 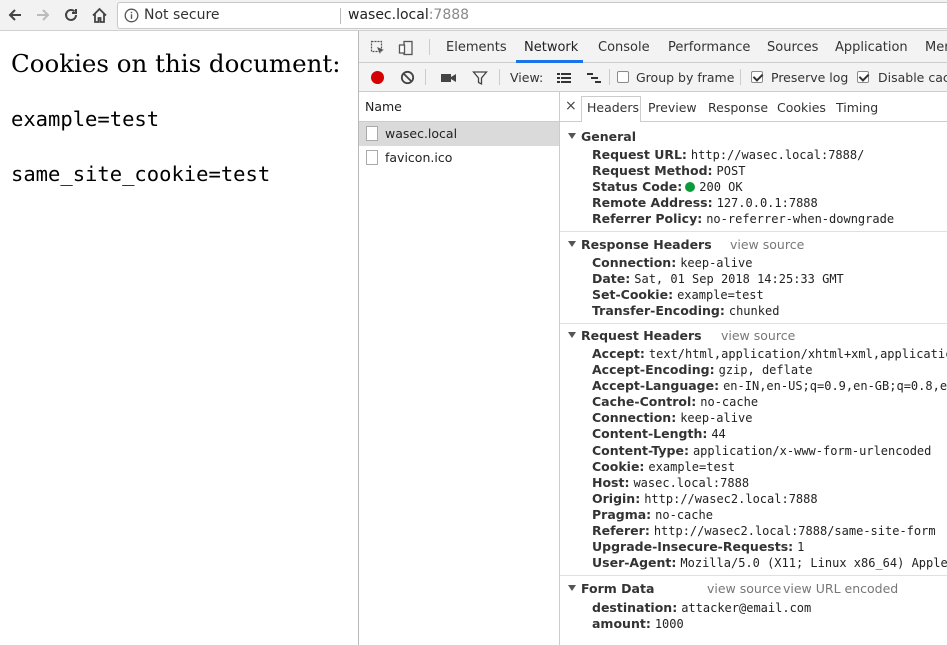 I want to click on request-headers-header: Request Headers, so click(x=635, y=335).